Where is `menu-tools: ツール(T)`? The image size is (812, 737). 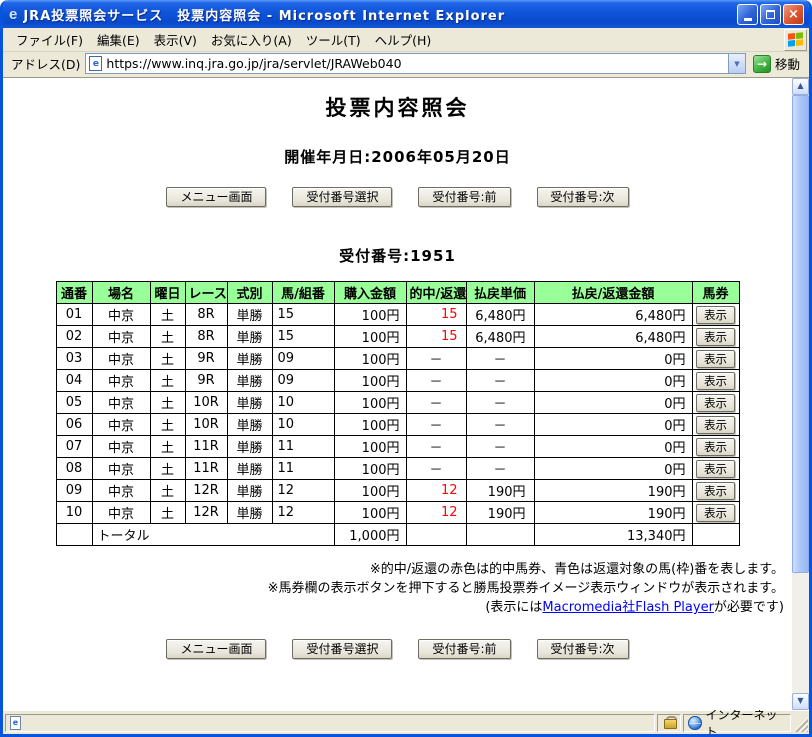 menu-tools: ツール(T) is located at coordinates (333, 39).